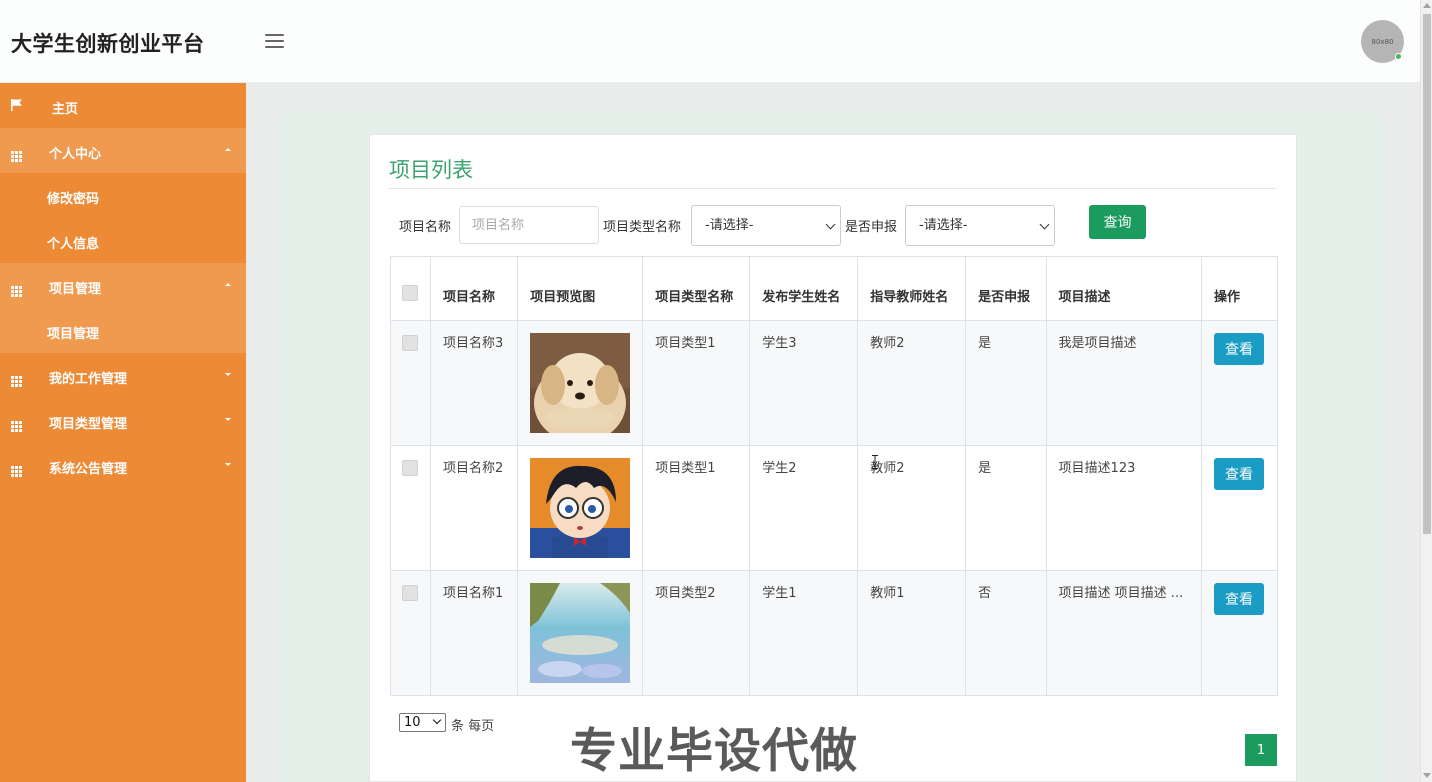 This screenshot has width=1432, height=782. I want to click on page-size-value: 10, so click(412, 722).